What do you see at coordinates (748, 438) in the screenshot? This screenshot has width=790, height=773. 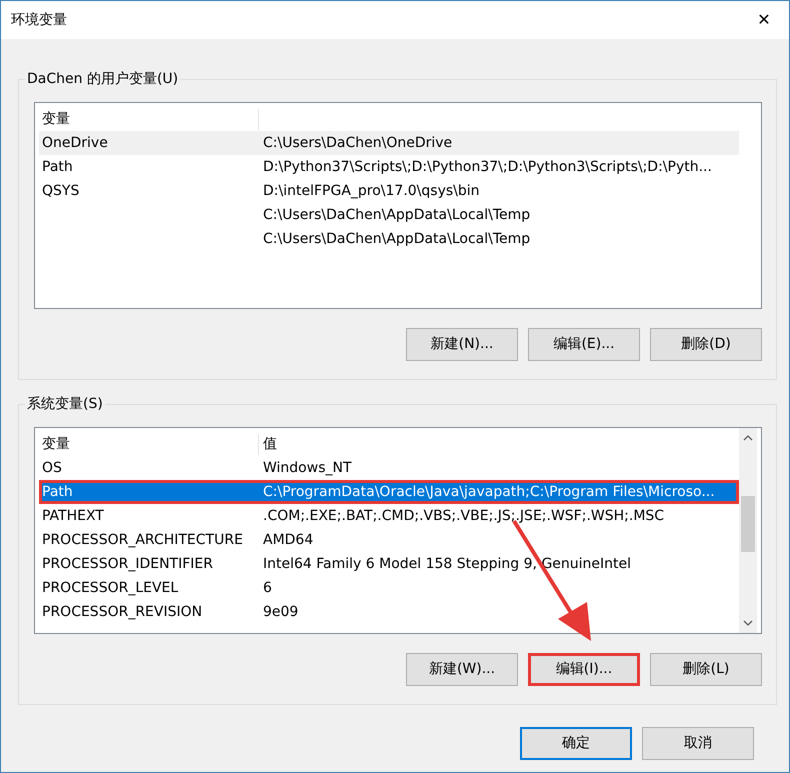 I see `scroll-up-icon` at bounding box center [748, 438].